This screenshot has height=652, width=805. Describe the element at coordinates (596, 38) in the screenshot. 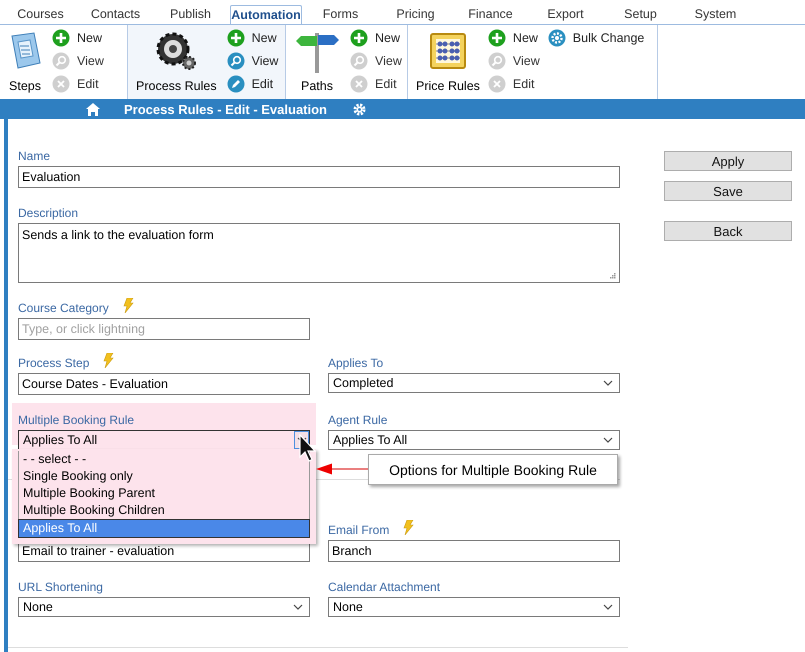

I see `ribbon-action: Bulk Change` at that location.